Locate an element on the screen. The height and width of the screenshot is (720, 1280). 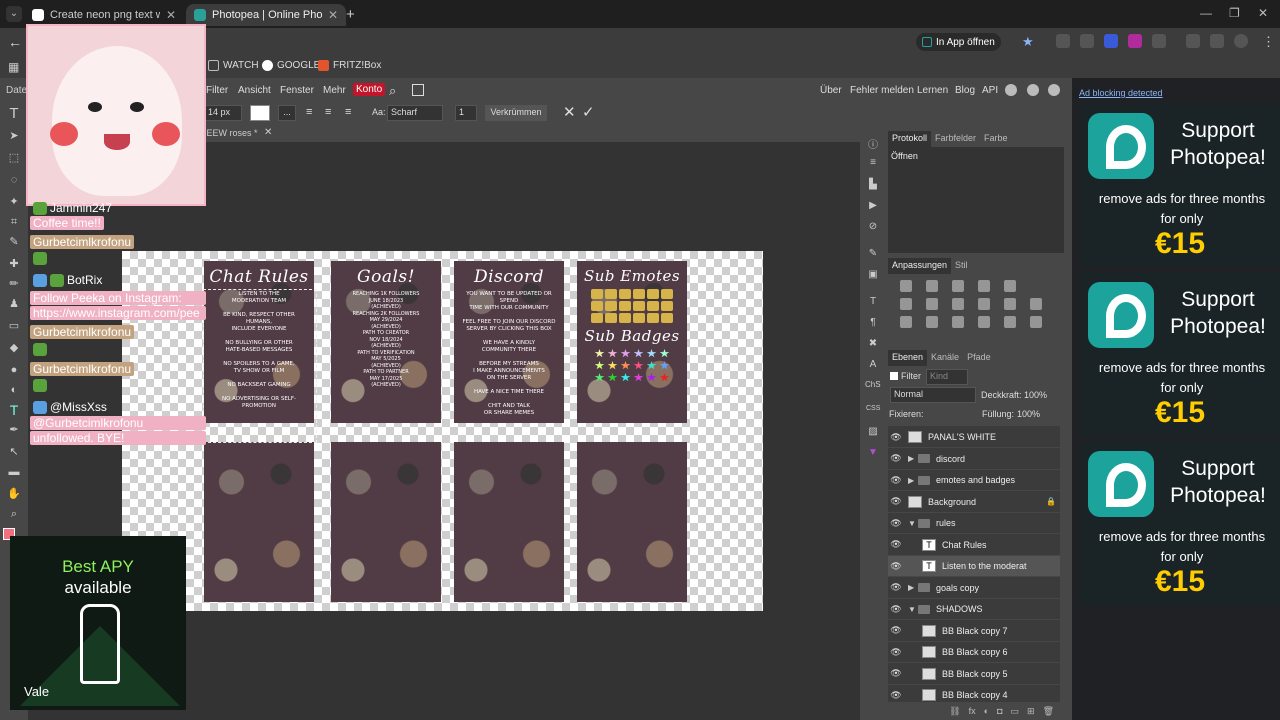
antialias-select: Scharf is located at coordinates (415, 113).